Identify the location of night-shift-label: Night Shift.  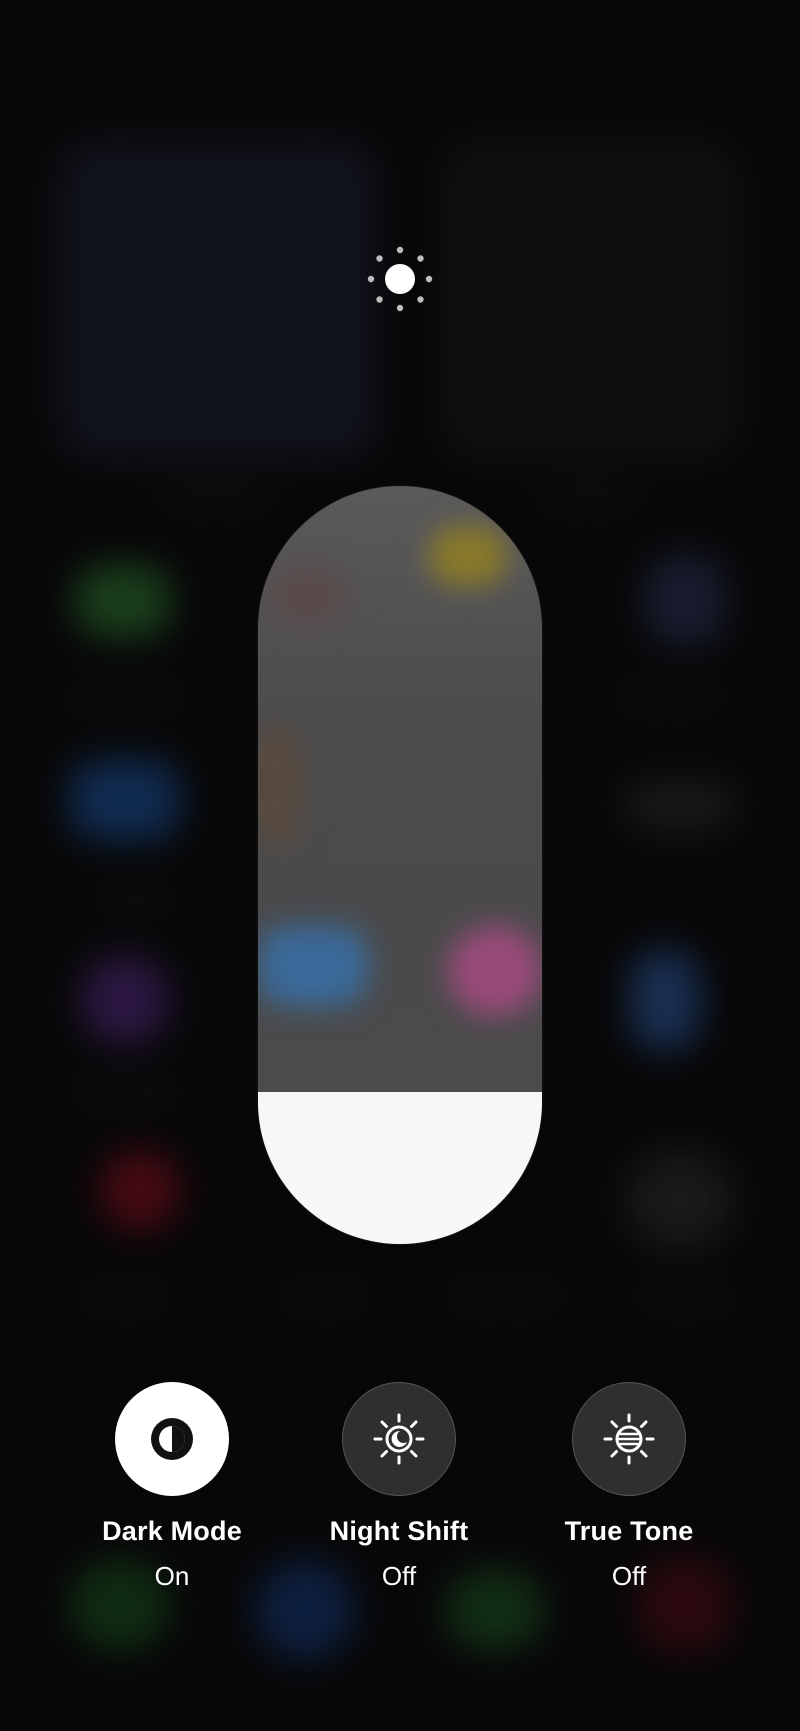
(399, 1531).